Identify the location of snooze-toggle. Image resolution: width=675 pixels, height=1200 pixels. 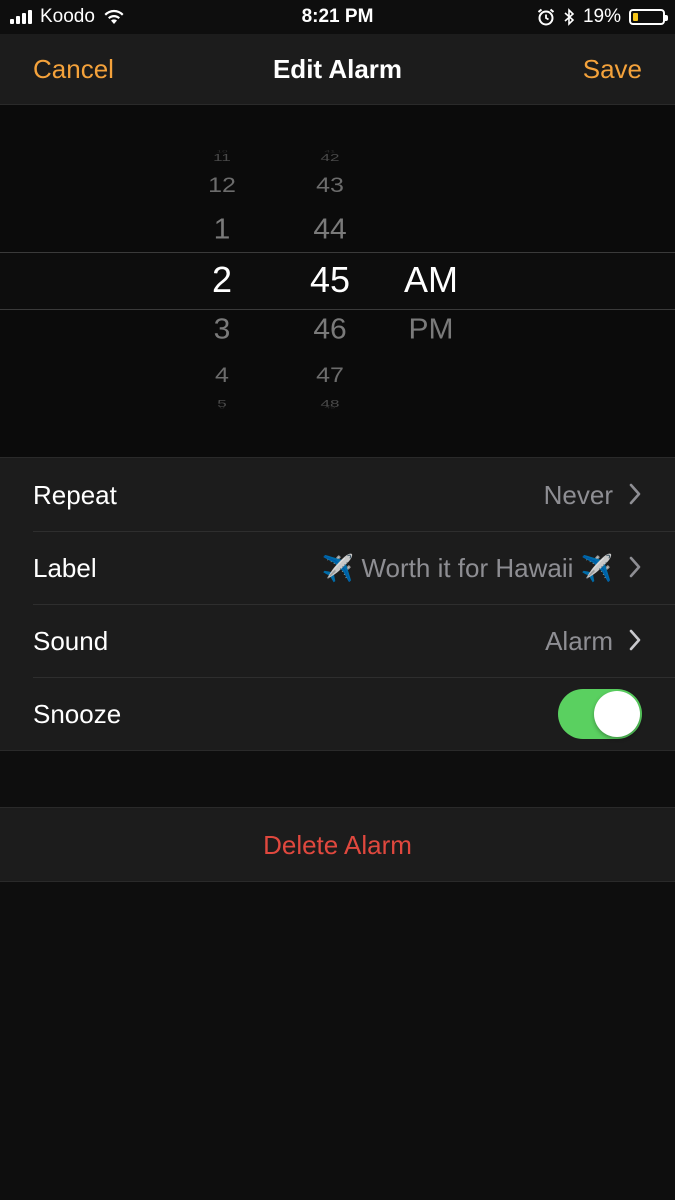
(600, 714).